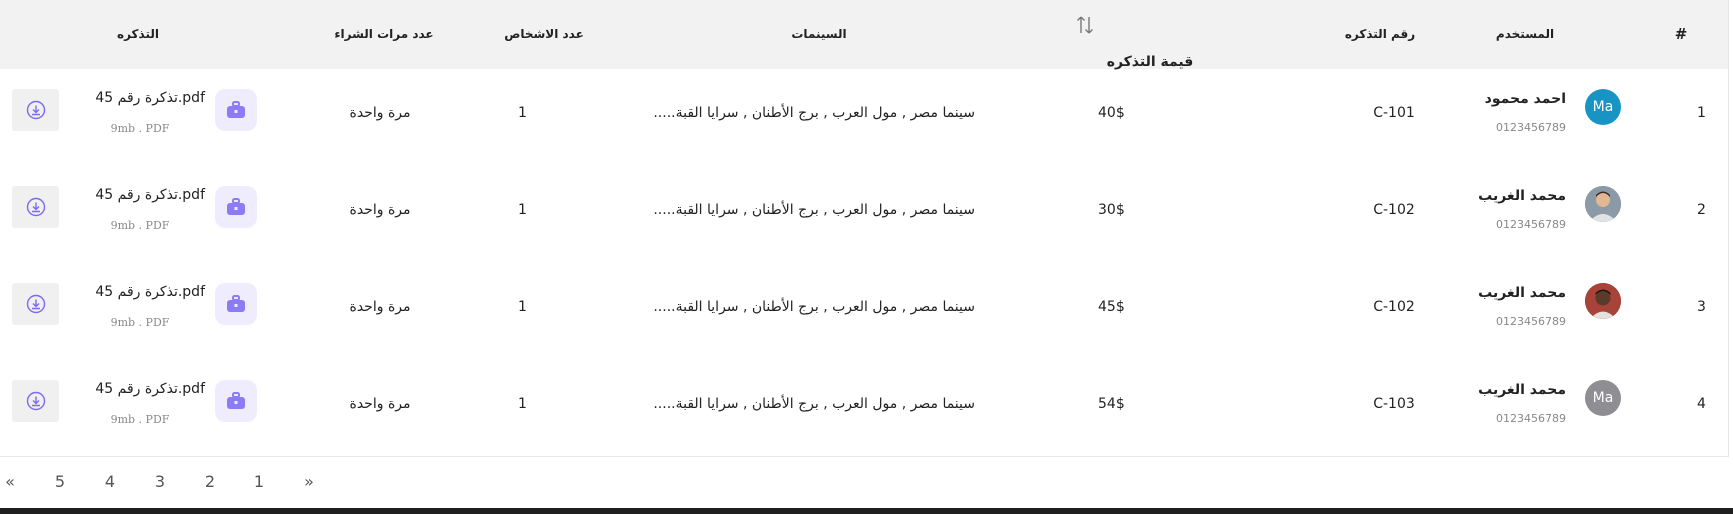 The width and height of the screenshot is (1733, 514). What do you see at coordinates (544, 34) in the screenshot?
I see `header-persons: عدد الاشخاص` at bounding box center [544, 34].